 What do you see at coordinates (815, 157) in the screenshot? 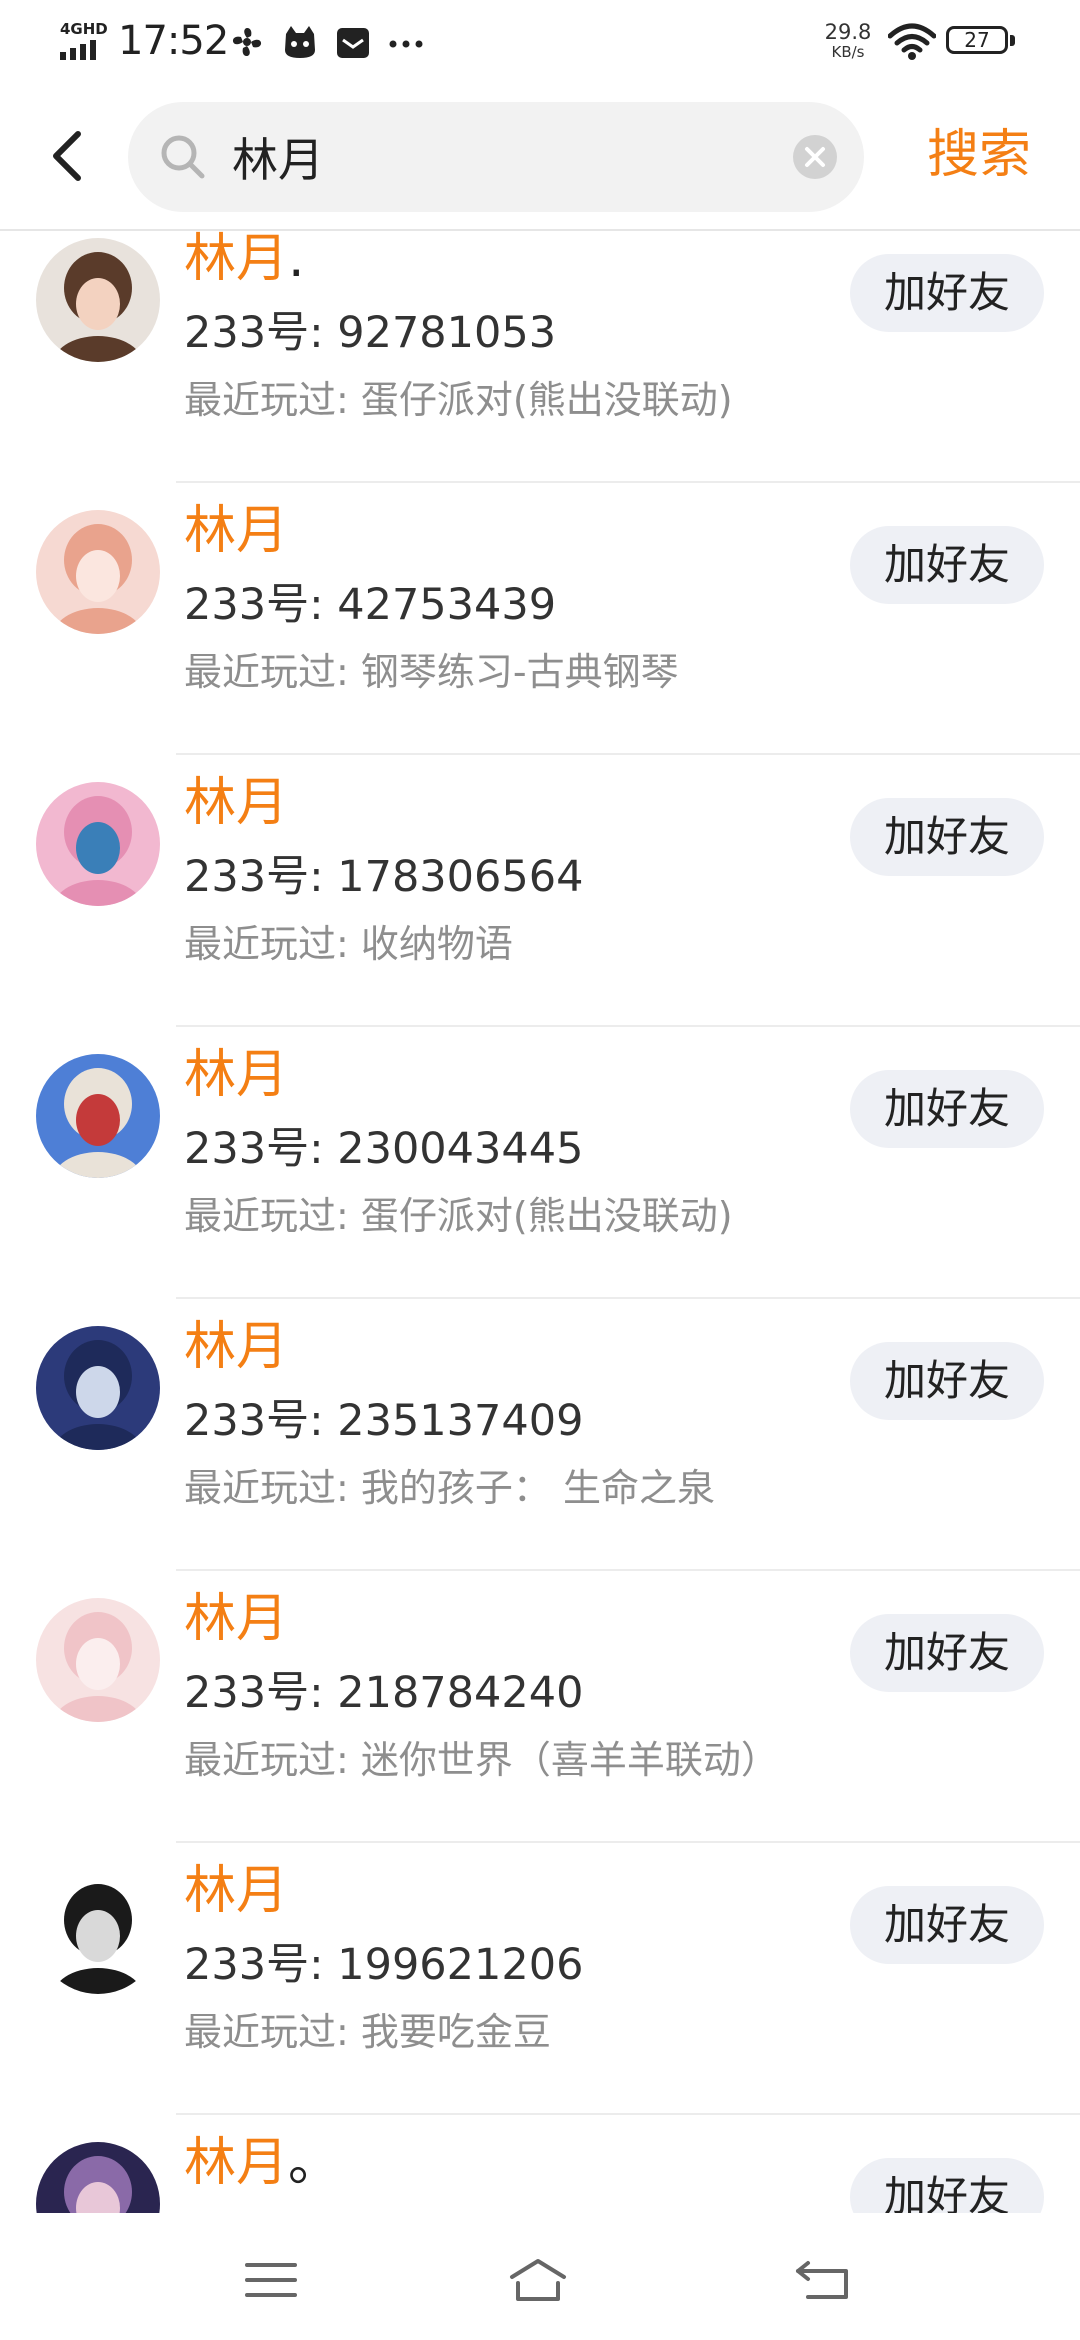
I see `clear-icon` at bounding box center [815, 157].